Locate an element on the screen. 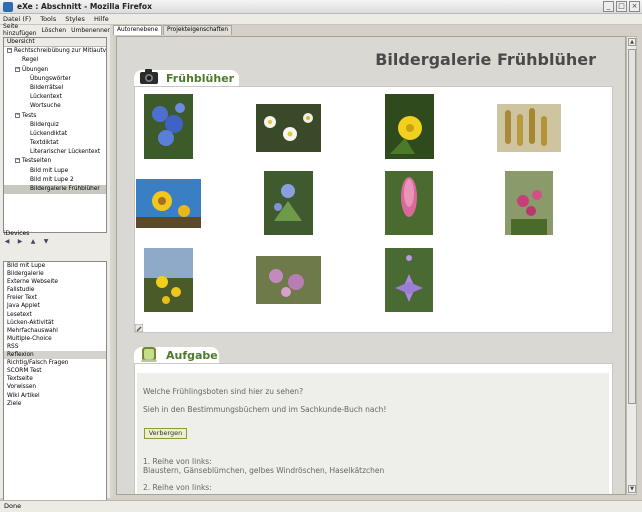 This screenshot has height=512, width=642. tree-item: Bildergalerie Frühblüher is located at coordinates (55, 190).